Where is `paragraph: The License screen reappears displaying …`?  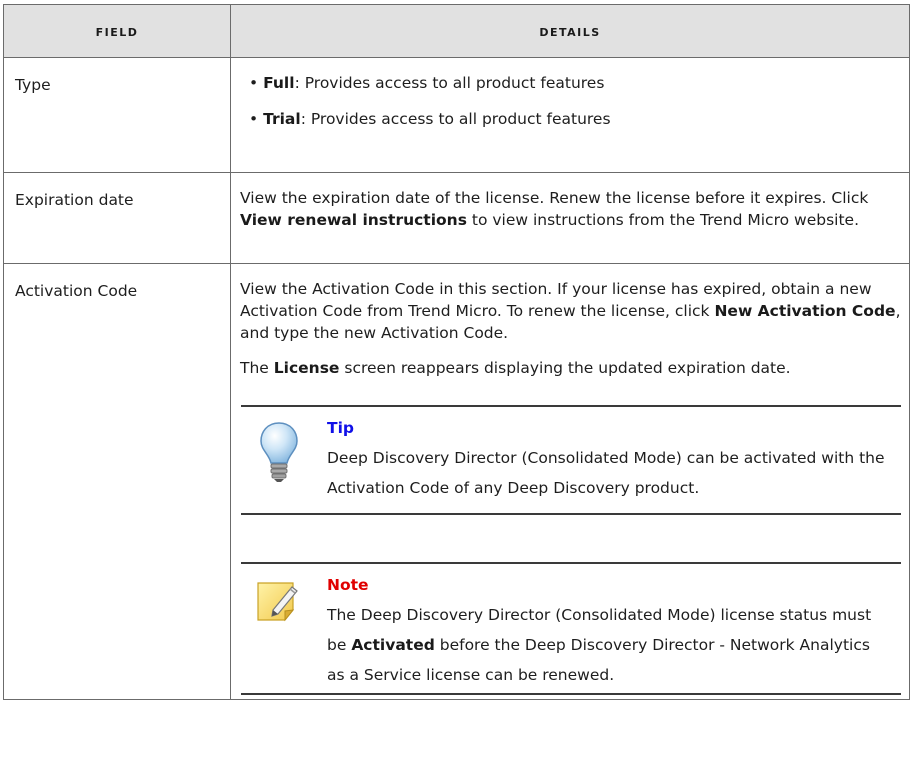 paragraph: The License screen reappears displaying … is located at coordinates (573, 368).